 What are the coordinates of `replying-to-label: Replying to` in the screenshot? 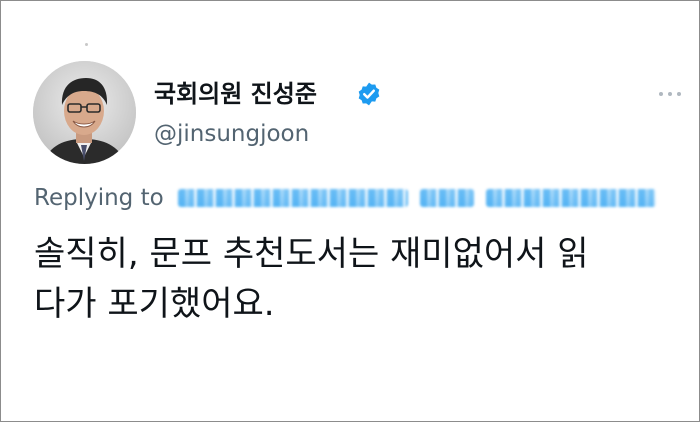 It's located at (99, 198).